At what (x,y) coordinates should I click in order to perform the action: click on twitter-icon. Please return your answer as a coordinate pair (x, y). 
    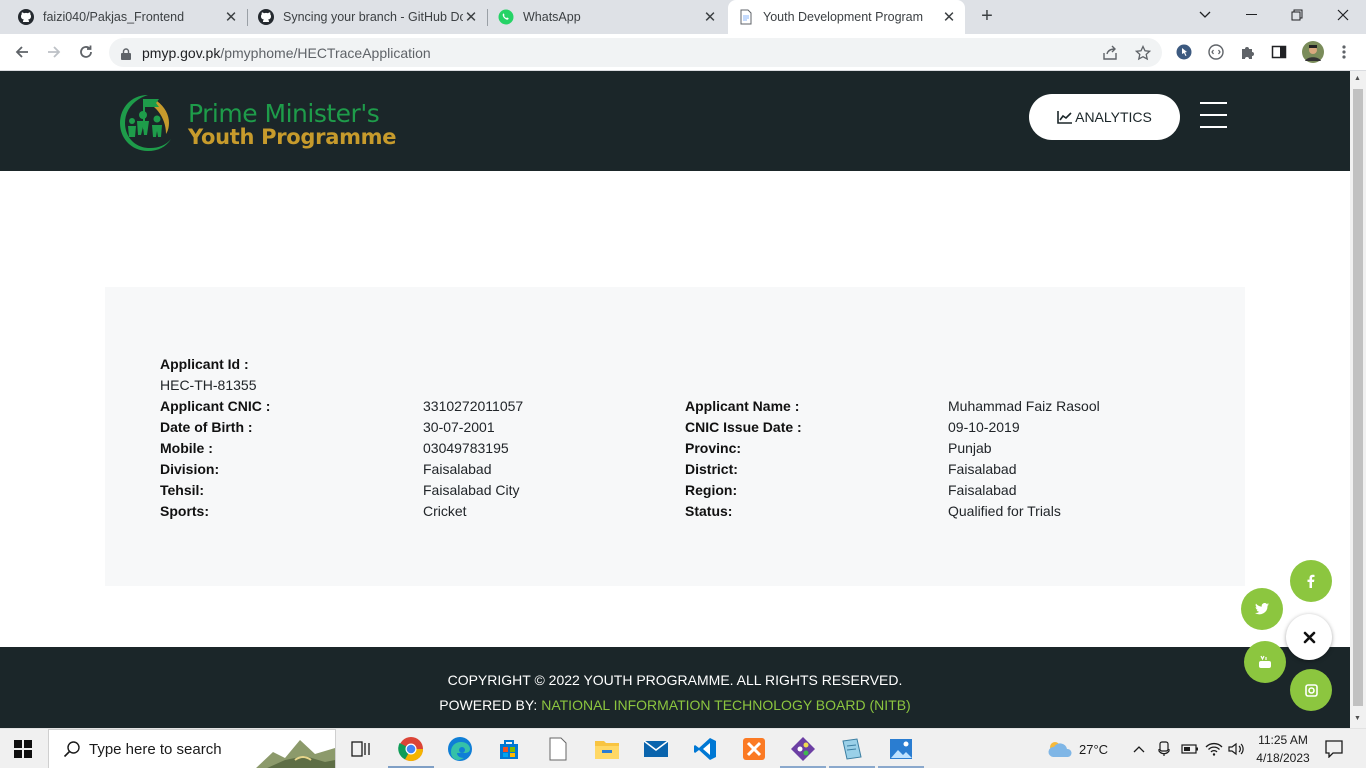
    Looking at the image, I should click on (1262, 609).